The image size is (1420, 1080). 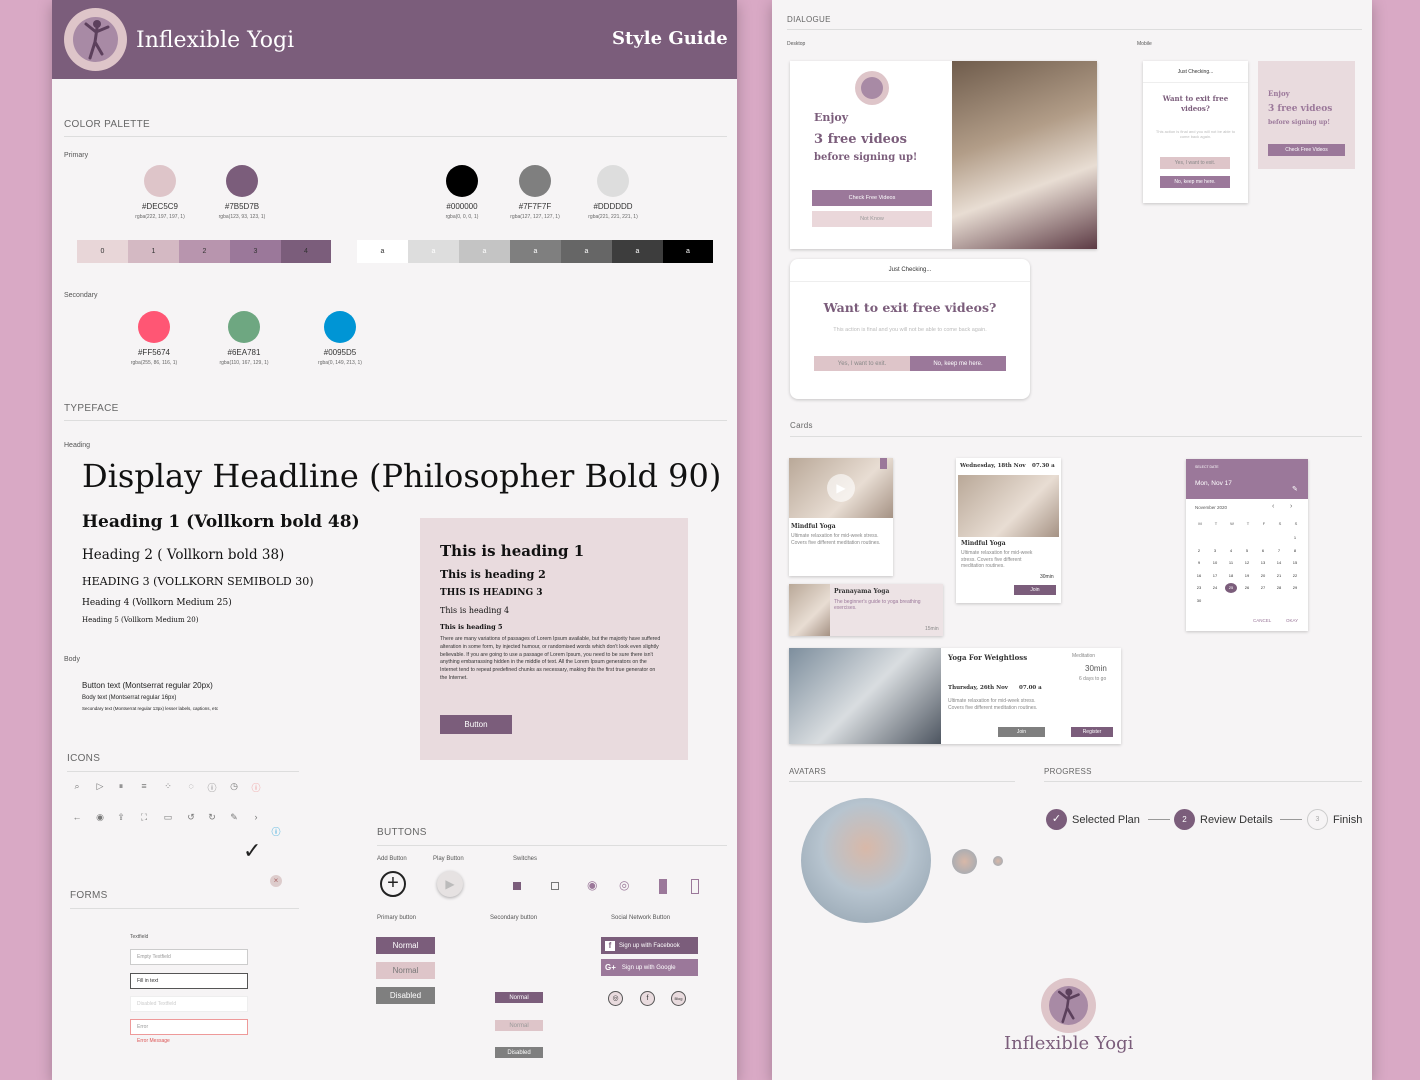 What do you see at coordinates (121, 817) in the screenshot?
I see `upload-icon: ⇪` at bounding box center [121, 817].